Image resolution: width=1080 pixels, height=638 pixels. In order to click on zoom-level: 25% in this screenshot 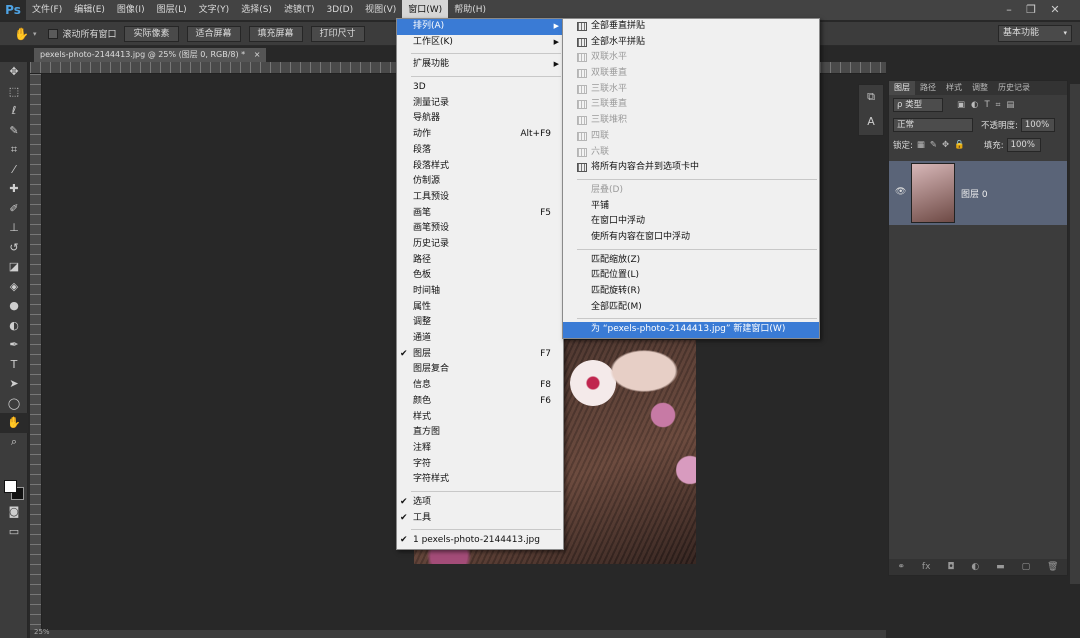, I will do `click(42, 632)`.